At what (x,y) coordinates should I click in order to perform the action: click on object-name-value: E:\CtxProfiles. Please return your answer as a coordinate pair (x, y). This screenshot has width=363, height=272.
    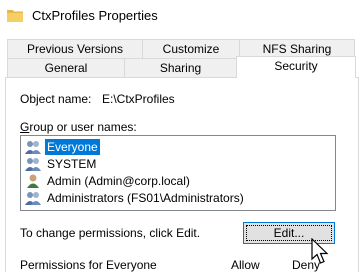
    Looking at the image, I should click on (138, 99).